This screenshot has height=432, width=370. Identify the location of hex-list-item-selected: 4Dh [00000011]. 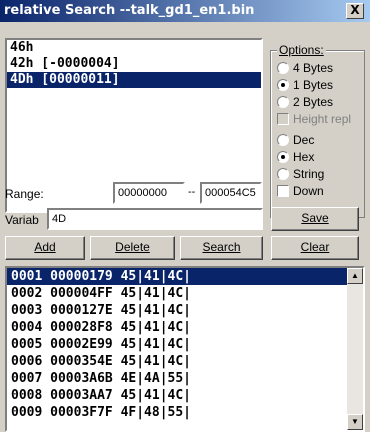
(134, 80).